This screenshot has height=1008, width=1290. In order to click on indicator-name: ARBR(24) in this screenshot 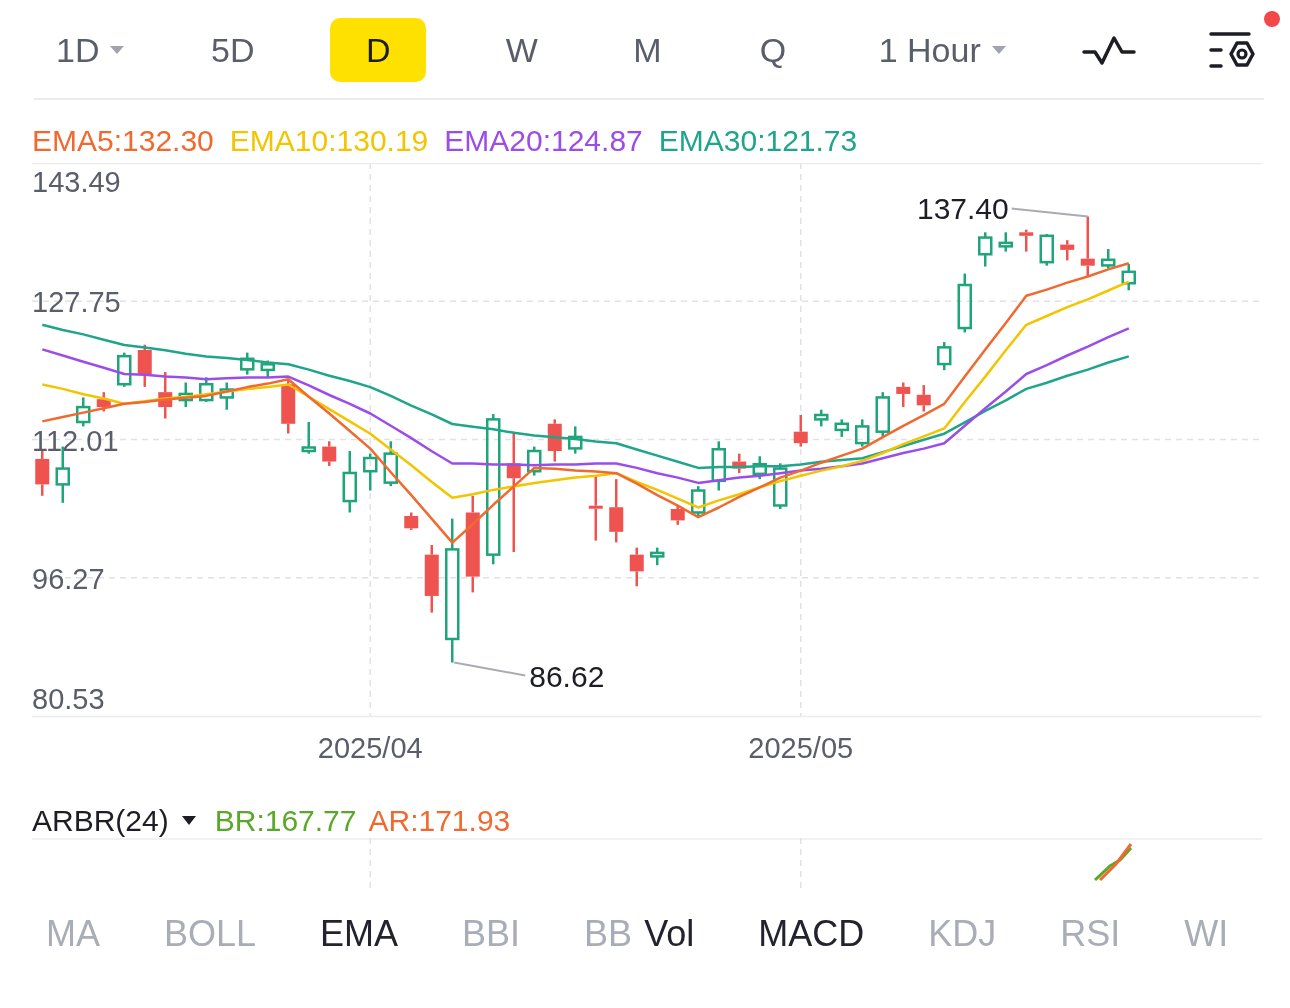, I will do `click(100, 820)`.